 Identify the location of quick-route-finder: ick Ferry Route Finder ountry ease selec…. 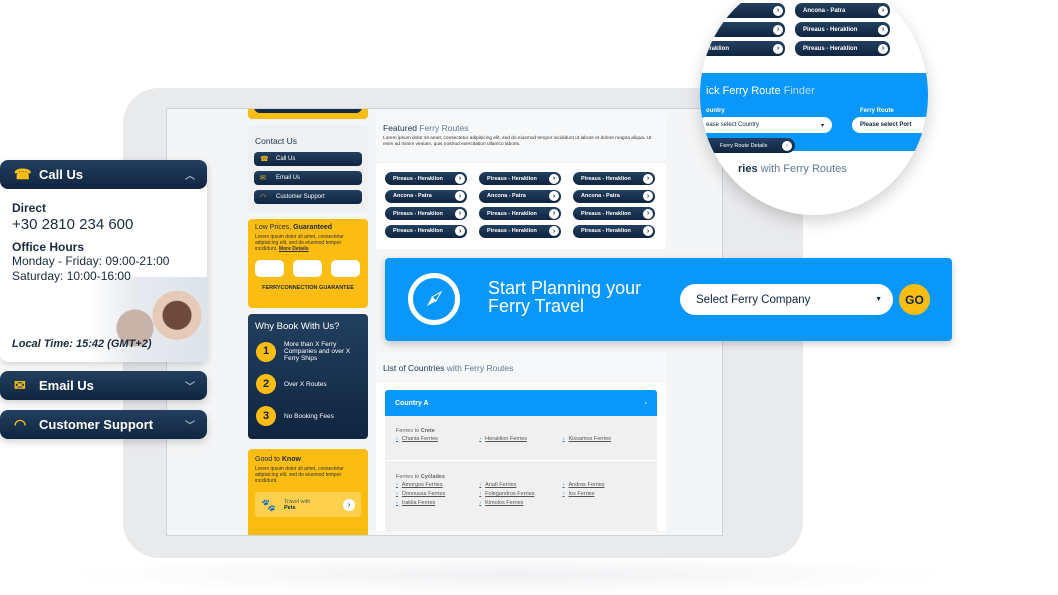
(814, 113).